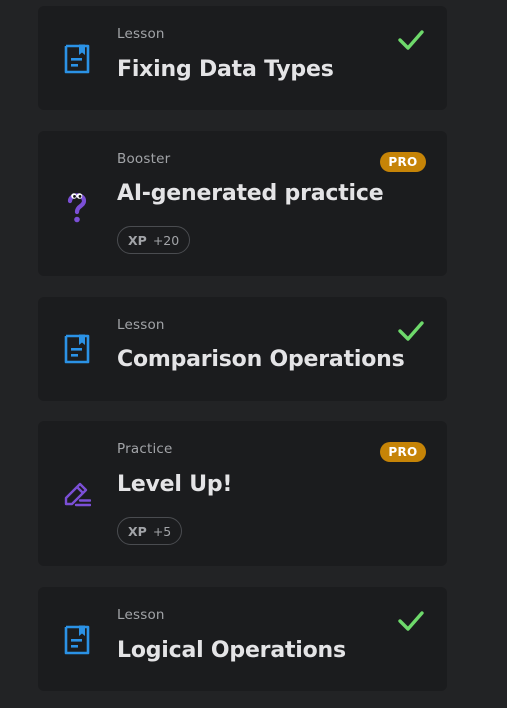 The width and height of the screenshot is (507, 708). Describe the element at coordinates (231, 650) in the screenshot. I see `card-title: Logical Operations` at that location.